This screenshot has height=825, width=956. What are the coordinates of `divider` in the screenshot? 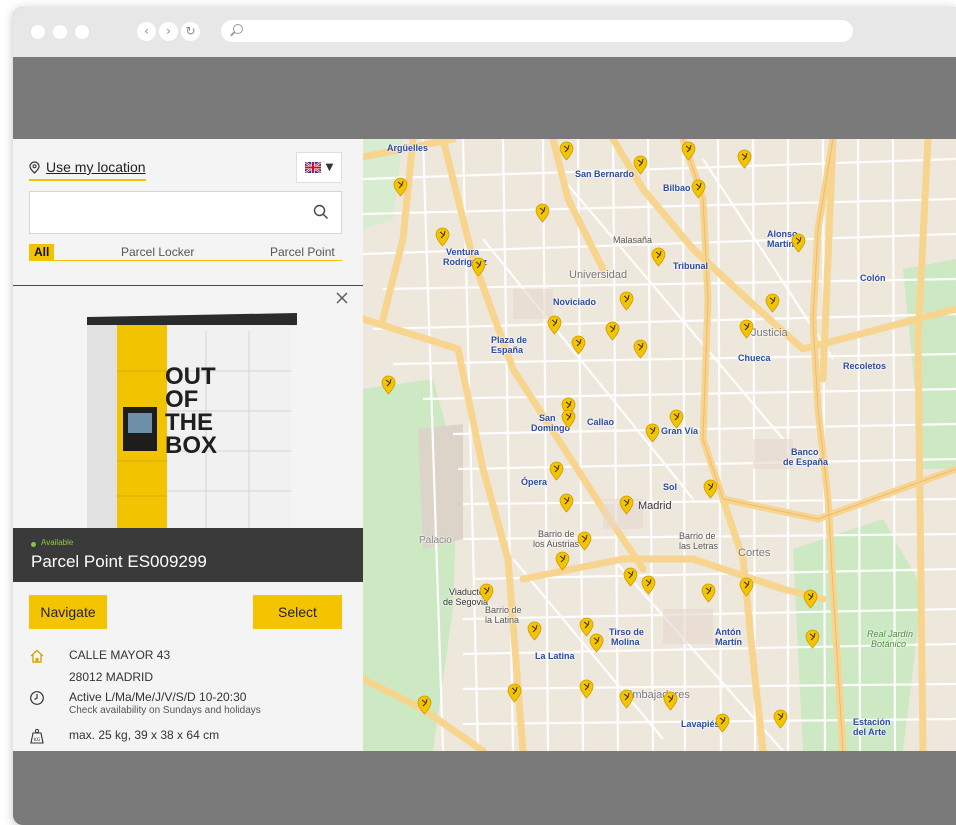 It's located at (188, 285).